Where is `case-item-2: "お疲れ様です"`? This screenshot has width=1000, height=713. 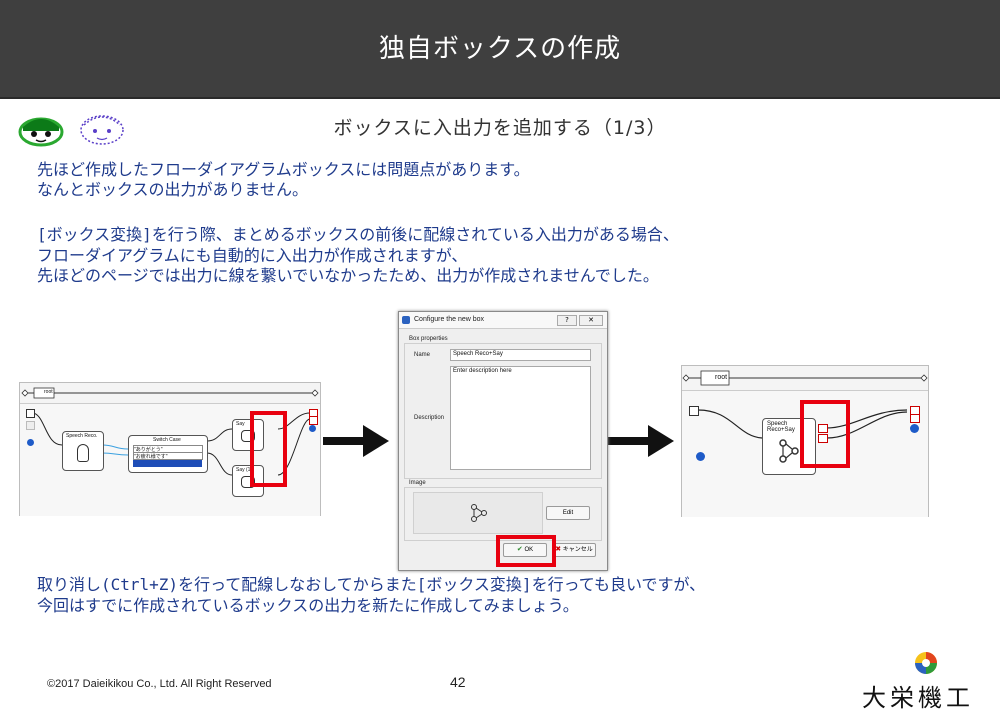
case-item-2: "お疲れ様です" is located at coordinates (168, 456).